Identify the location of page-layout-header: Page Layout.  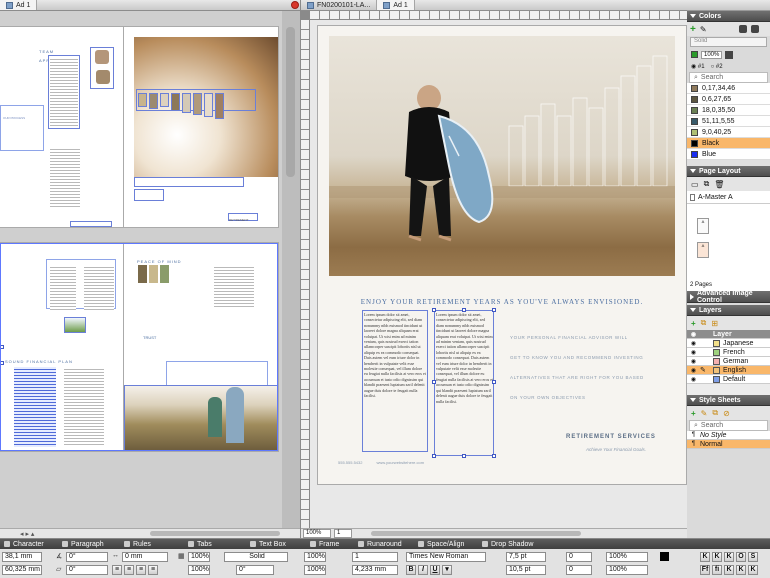
(728, 171).